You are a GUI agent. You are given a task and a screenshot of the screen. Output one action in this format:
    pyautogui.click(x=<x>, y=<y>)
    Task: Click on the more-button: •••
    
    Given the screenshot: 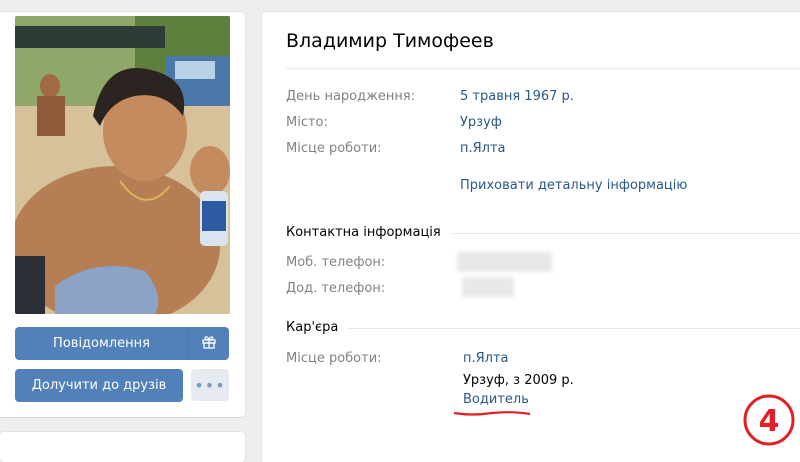 What is the action you would take?
    pyautogui.click(x=210, y=385)
    